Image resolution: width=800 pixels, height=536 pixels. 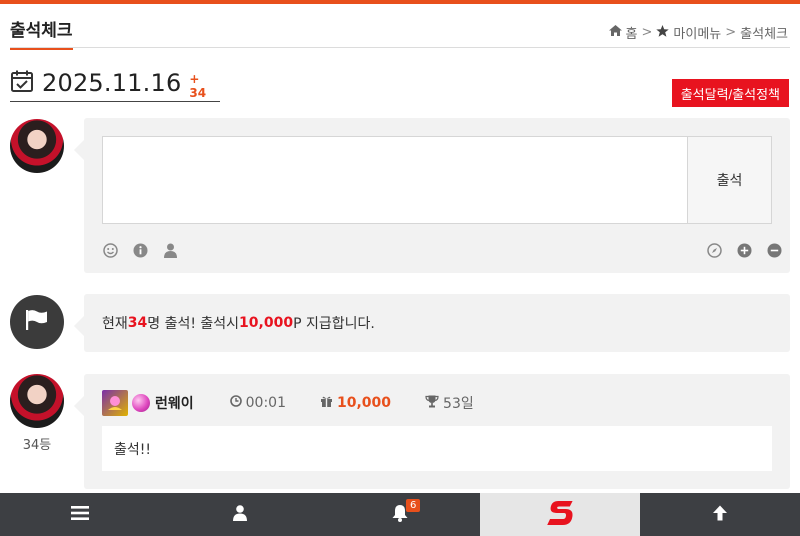 I want to click on compass-icon, so click(x=714, y=250).